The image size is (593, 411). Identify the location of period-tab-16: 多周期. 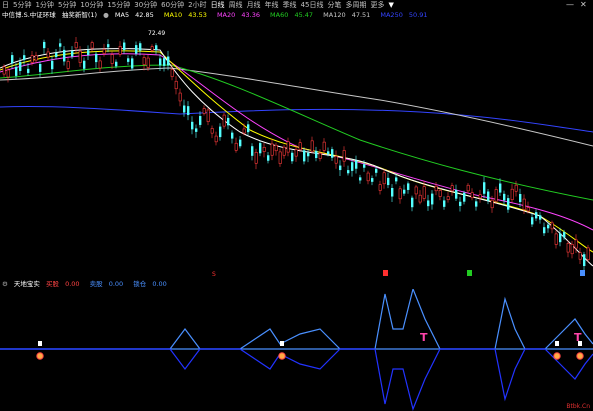
(355, 5).